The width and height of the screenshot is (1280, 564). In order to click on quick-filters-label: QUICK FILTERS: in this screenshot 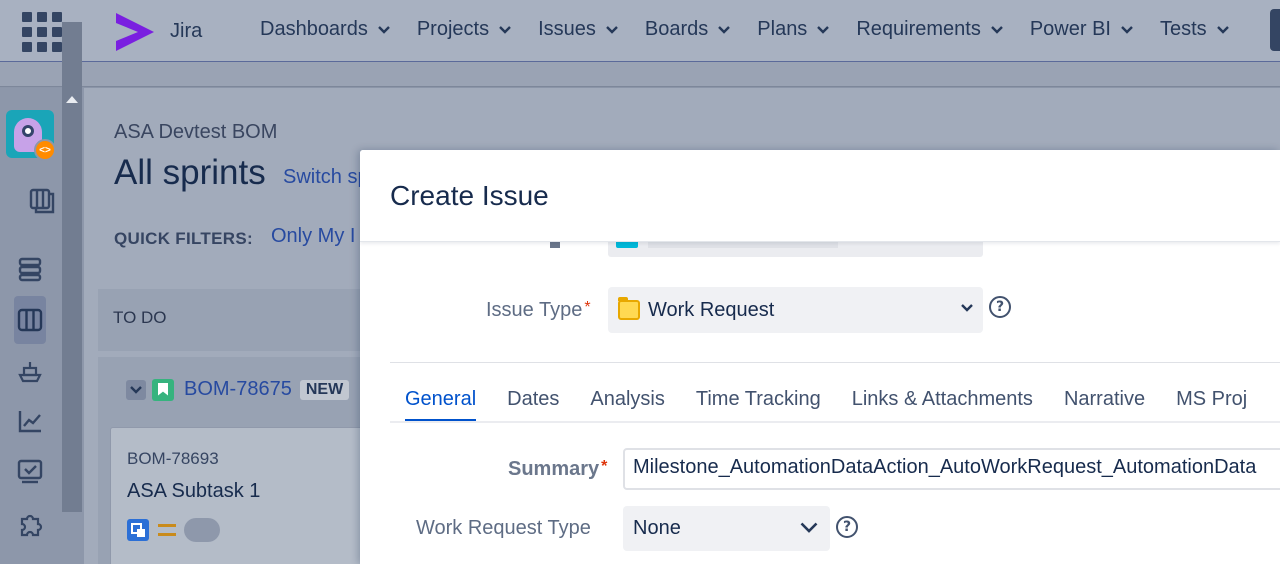, I will do `click(183, 238)`.